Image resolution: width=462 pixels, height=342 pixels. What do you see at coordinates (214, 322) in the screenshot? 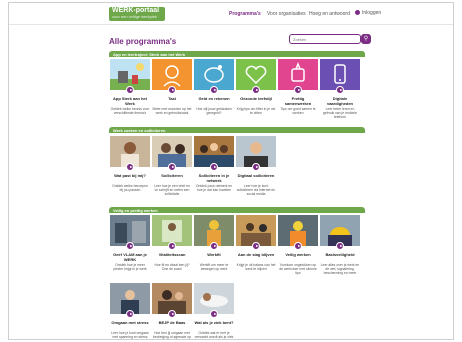
I see `card-title: Wat als je ziek bent?` at bounding box center [214, 322].